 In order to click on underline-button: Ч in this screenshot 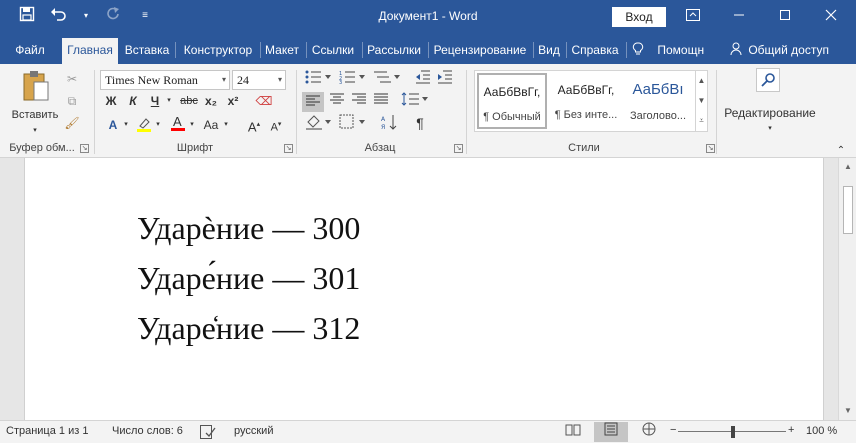, I will do `click(155, 101)`.